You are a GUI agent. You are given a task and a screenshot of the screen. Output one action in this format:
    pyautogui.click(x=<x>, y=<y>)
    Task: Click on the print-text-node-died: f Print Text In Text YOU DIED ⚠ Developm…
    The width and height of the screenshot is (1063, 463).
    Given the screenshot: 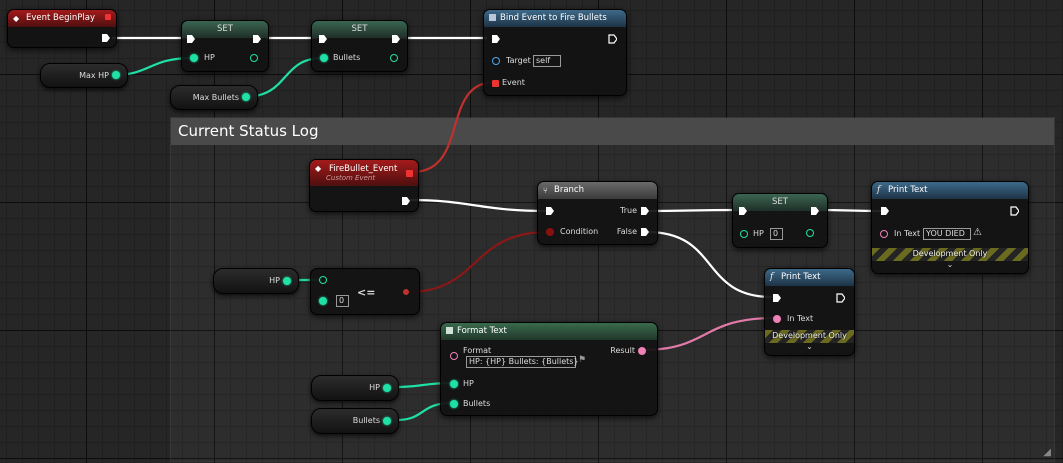 What is the action you would take?
    pyautogui.click(x=950, y=227)
    